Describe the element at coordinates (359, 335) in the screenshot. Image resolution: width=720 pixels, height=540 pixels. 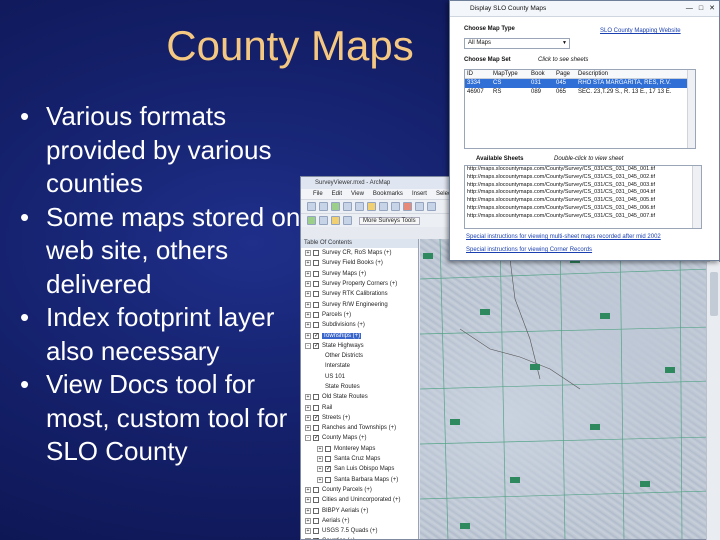
I see `toc-layer-row: + ✓ Townships (+)` at that location.